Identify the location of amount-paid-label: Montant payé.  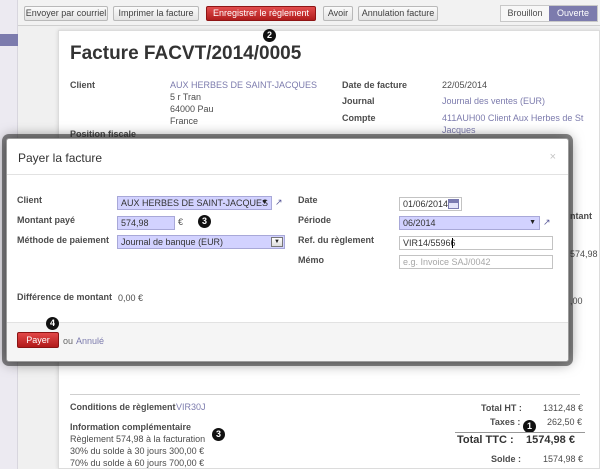
(46, 220).